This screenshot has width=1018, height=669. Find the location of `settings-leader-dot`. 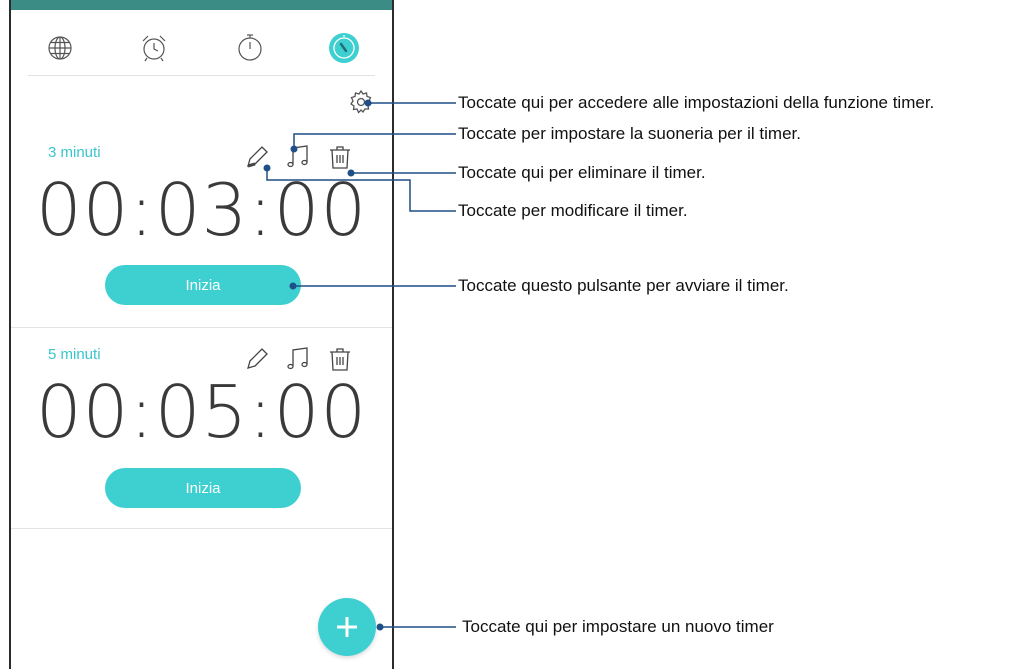

settings-leader-dot is located at coordinates (368, 103).